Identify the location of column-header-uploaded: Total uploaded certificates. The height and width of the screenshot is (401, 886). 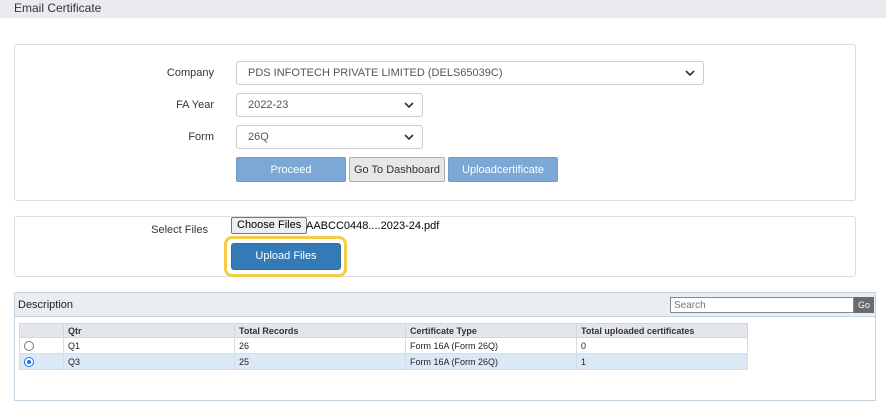
(662, 330).